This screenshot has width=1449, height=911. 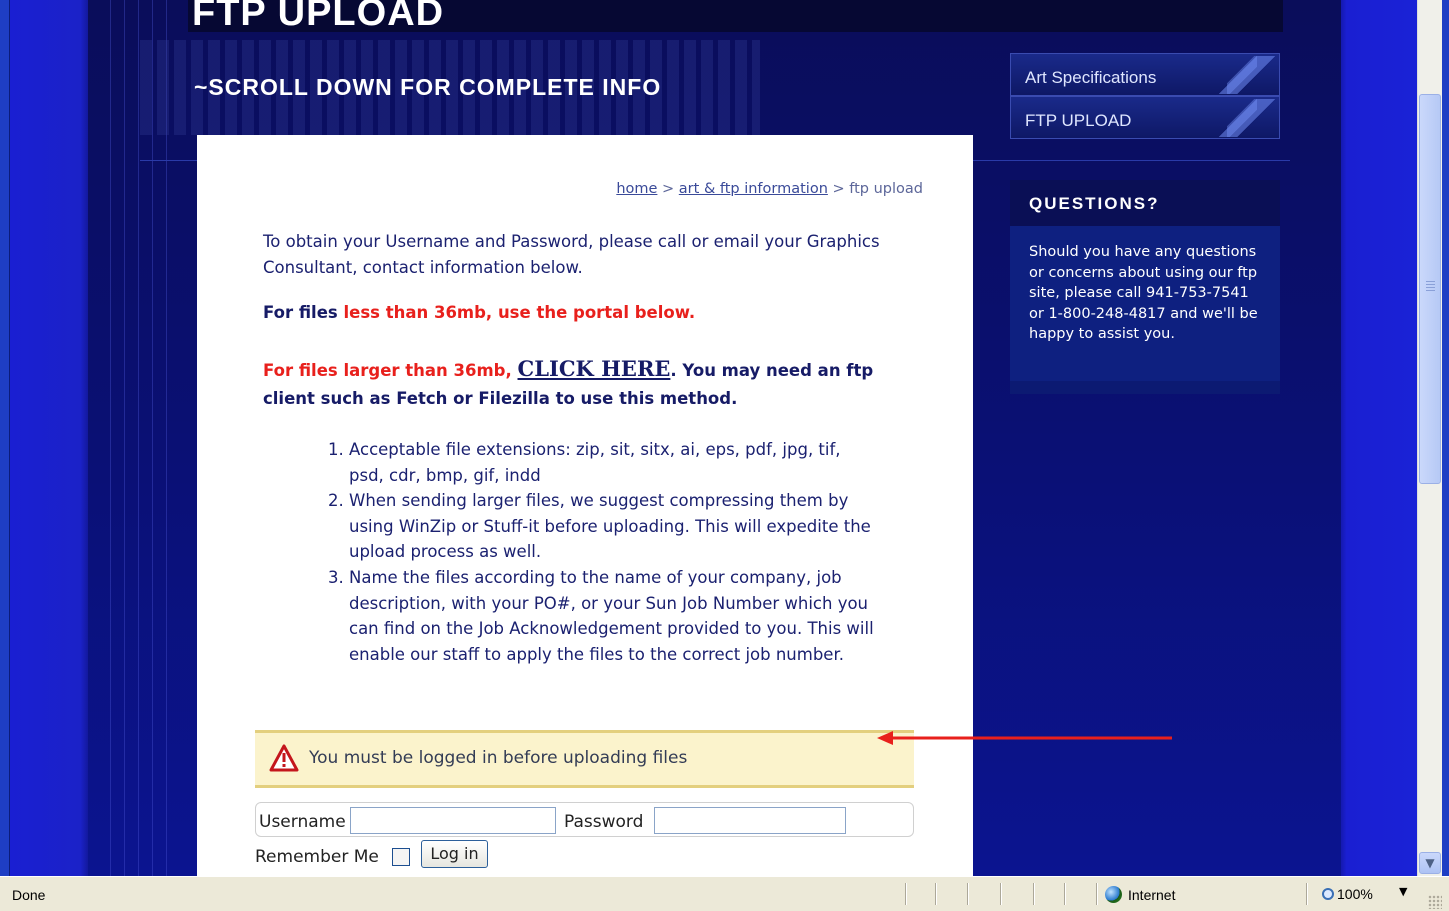 I want to click on zoom-control: 100%, so click(x=1347, y=894).